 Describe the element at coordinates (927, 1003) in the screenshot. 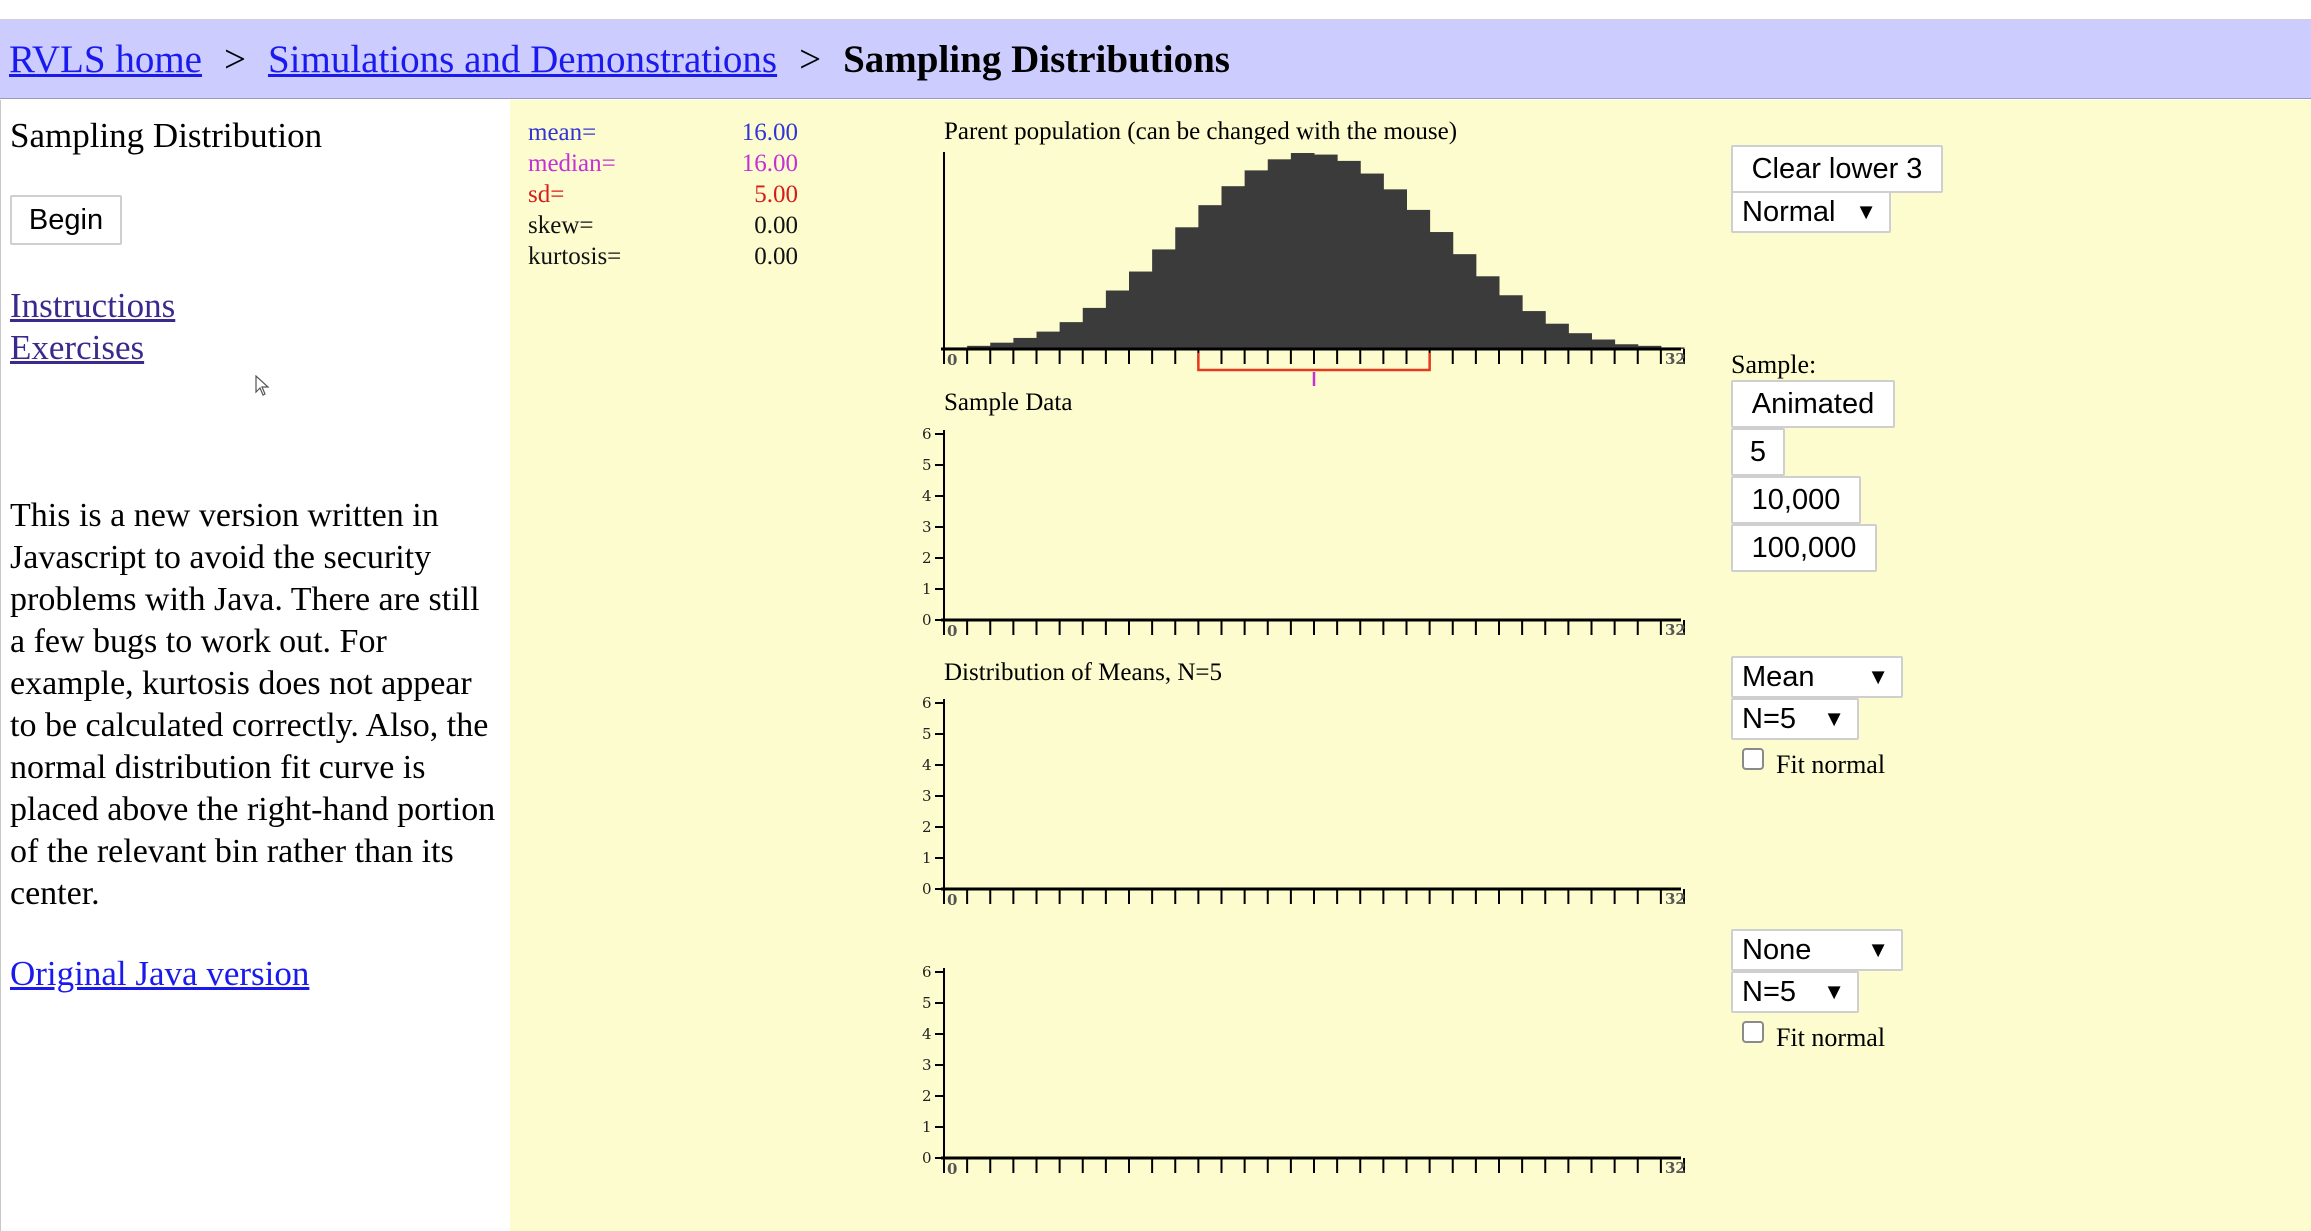

I see `second-dist-y-tick-label: 5` at that location.